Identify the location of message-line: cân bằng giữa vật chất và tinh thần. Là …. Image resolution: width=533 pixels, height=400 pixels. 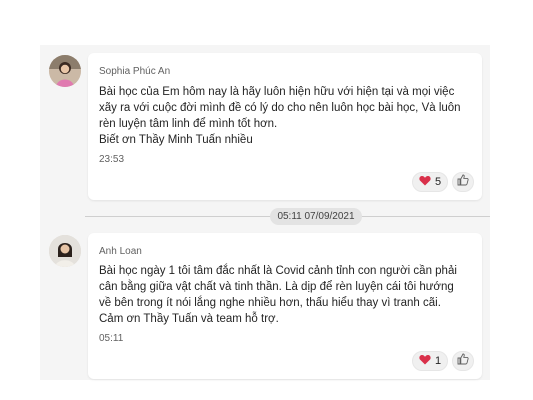
(276, 287).